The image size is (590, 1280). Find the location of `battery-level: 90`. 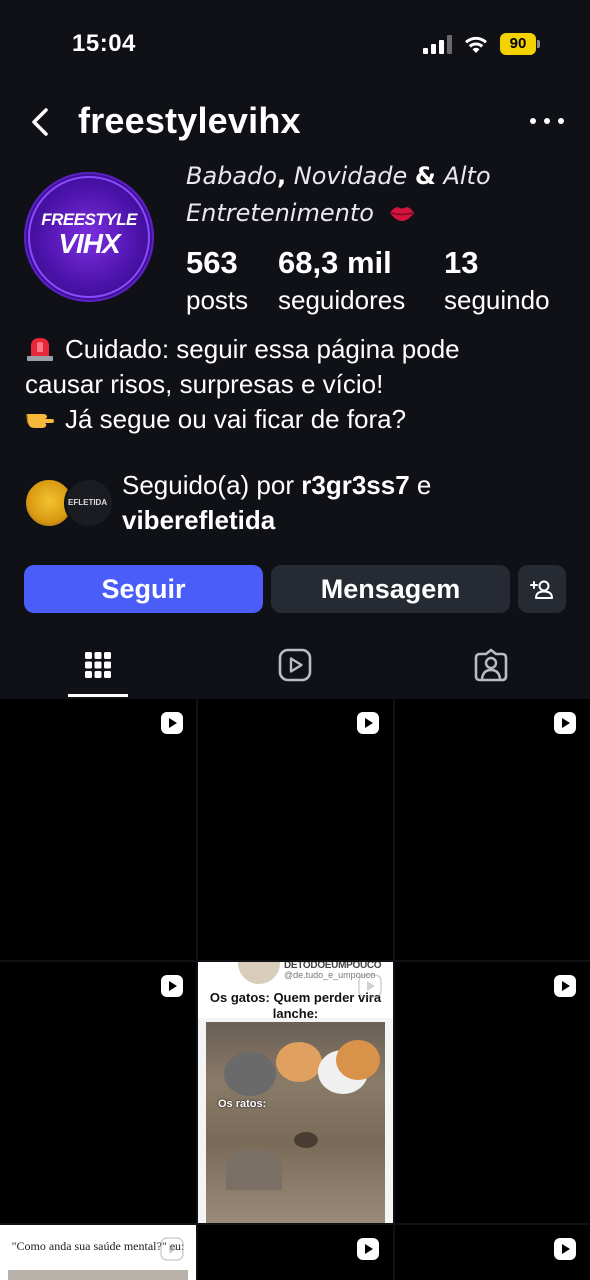

battery-level: 90 is located at coordinates (518, 44).